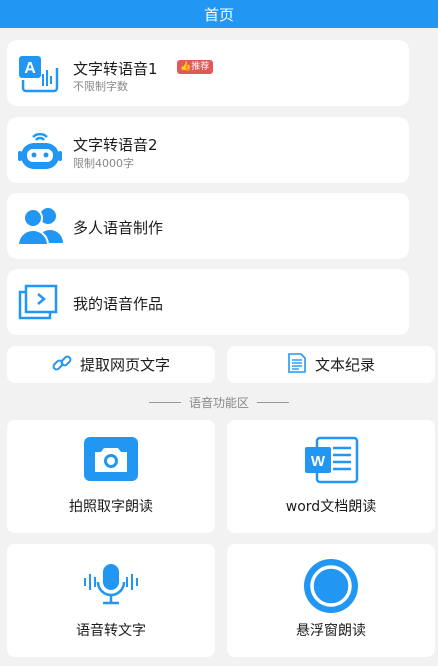 The image size is (438, 666). I want to click on text-records-button: 文本纪录, so click(331, 364).